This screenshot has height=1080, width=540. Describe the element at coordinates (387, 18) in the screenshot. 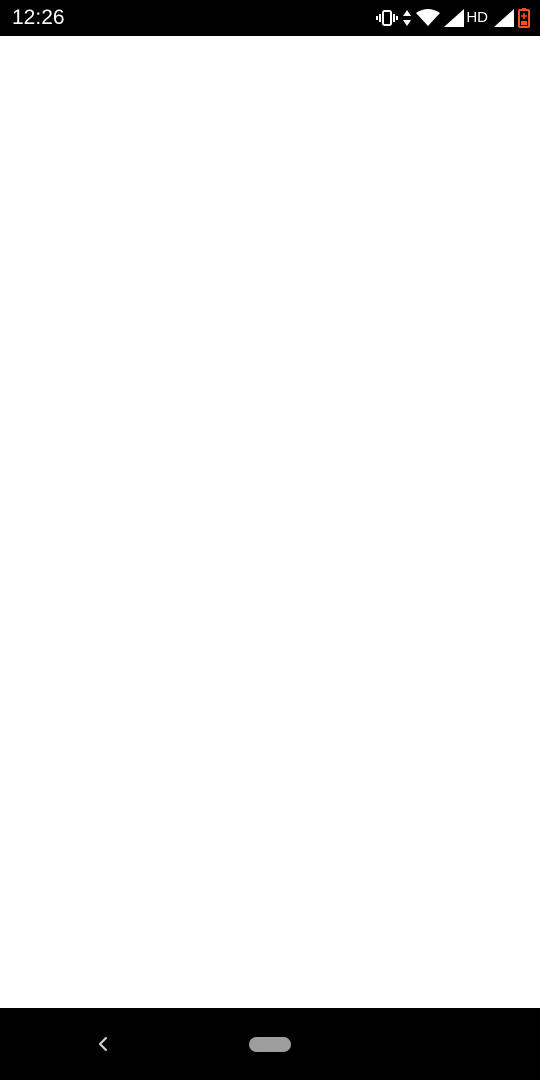

I see `vibrate-icon` at that location.